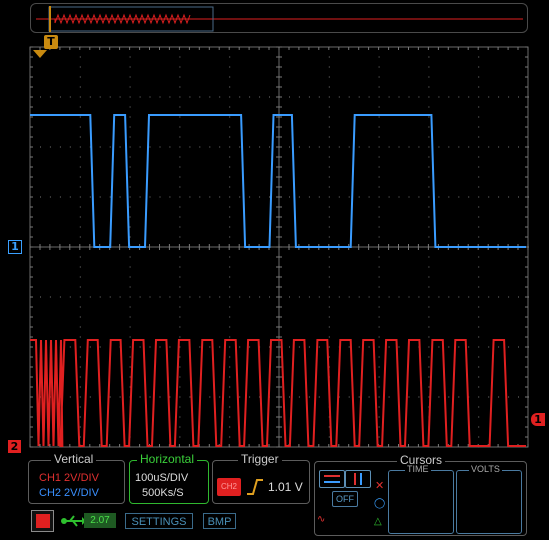 The image size is (549, 540). Describe the element at coordinates (285, 487) in the screenshot. I see `trigger-level-value: 1.01 V` at that location.